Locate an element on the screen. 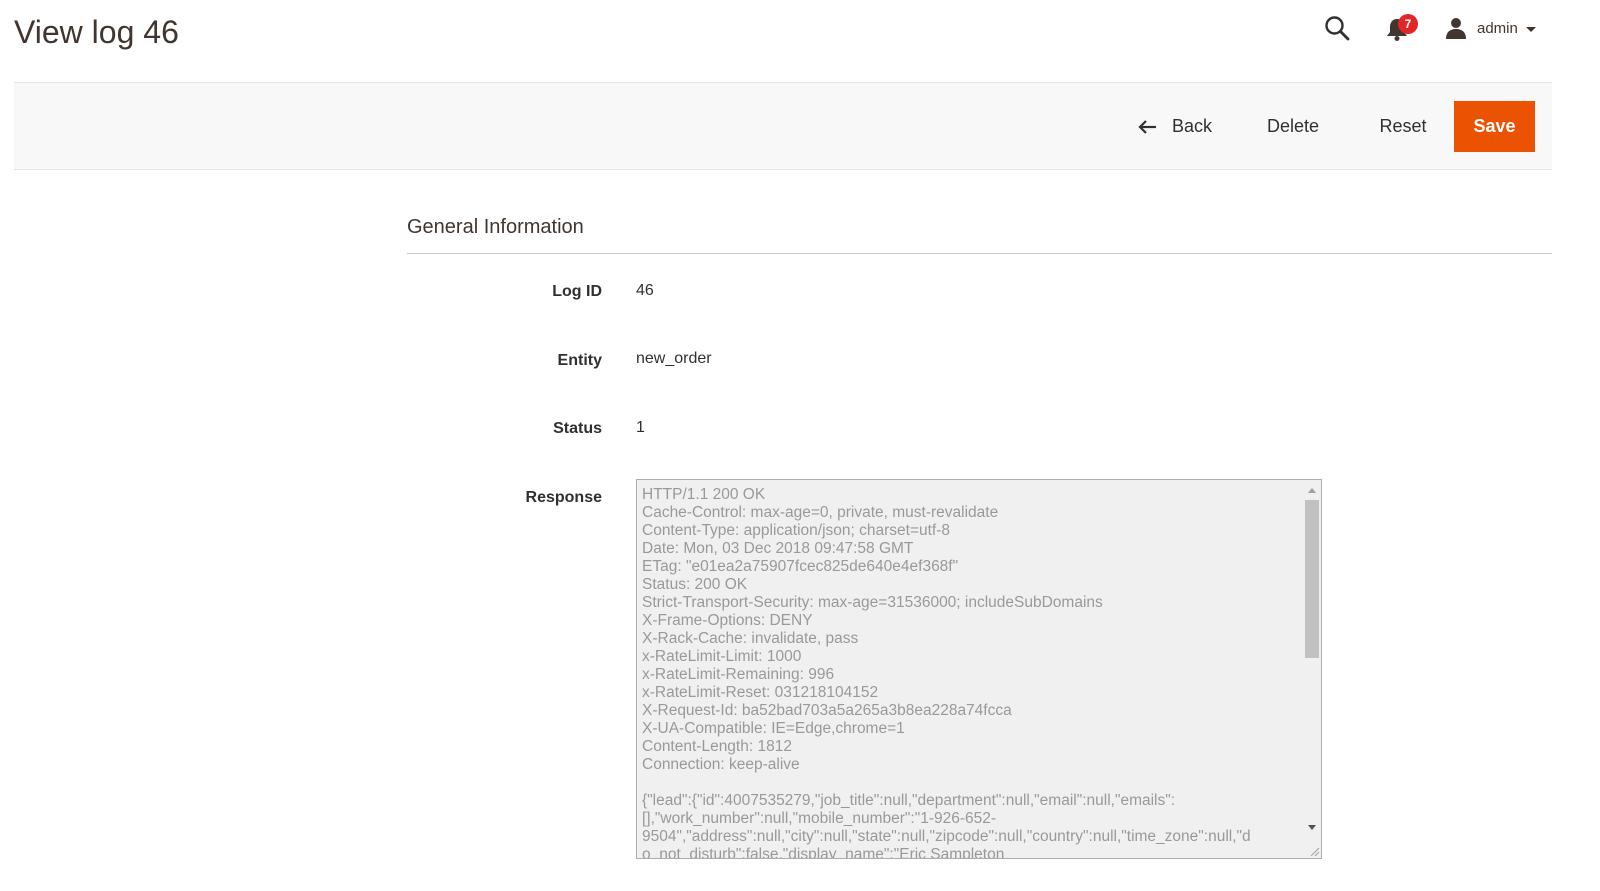 This screenshot has height=891, width=1600. reset-button: Reset is located at coordinates (1403, 126).